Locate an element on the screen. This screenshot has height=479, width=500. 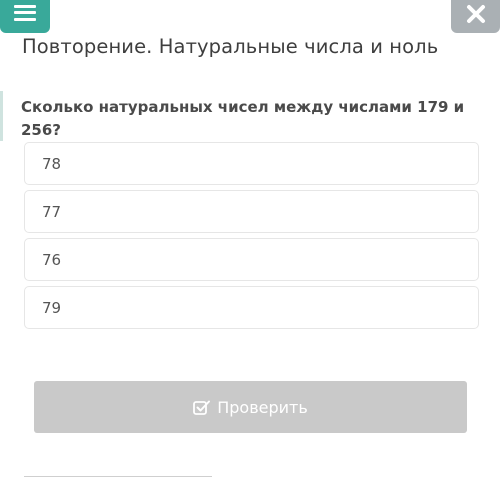
answer-option-label: 79 is located at coordinates (52, 307).